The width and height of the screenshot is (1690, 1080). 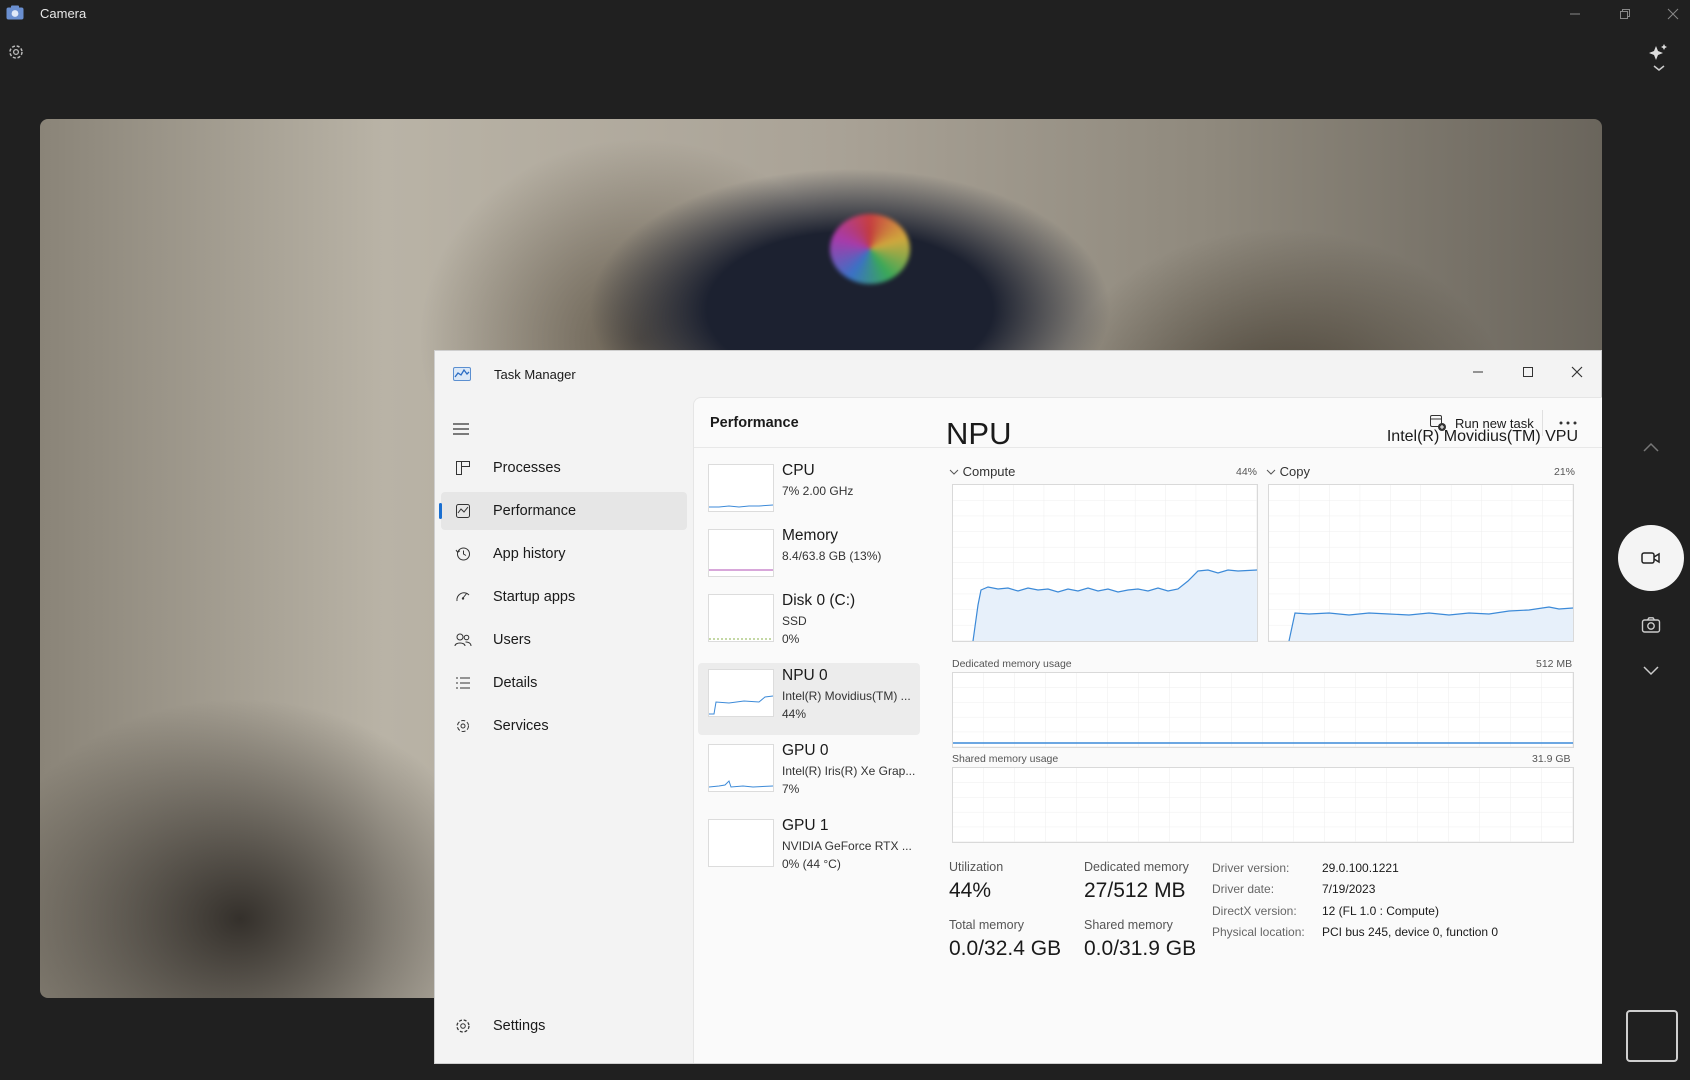 What do you see at coordinates (982, 471) in the screenshot?
I see `compute-graph-label: Compute` at bounding box center [982, 471].